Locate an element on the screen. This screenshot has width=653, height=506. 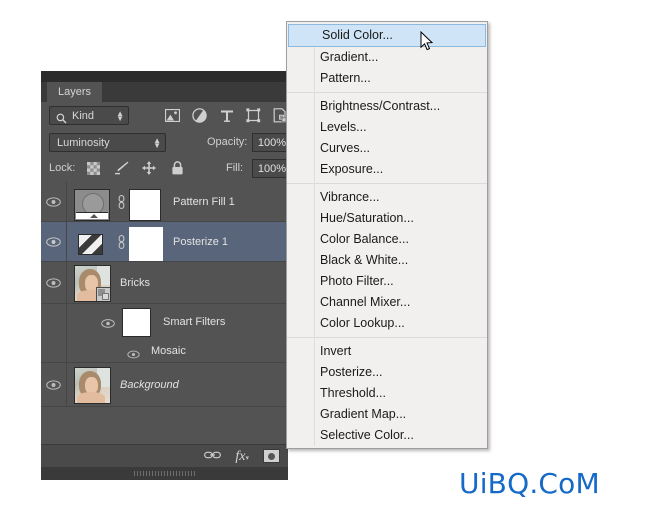
panel-resize-grip is located at coordinates (164, 473).